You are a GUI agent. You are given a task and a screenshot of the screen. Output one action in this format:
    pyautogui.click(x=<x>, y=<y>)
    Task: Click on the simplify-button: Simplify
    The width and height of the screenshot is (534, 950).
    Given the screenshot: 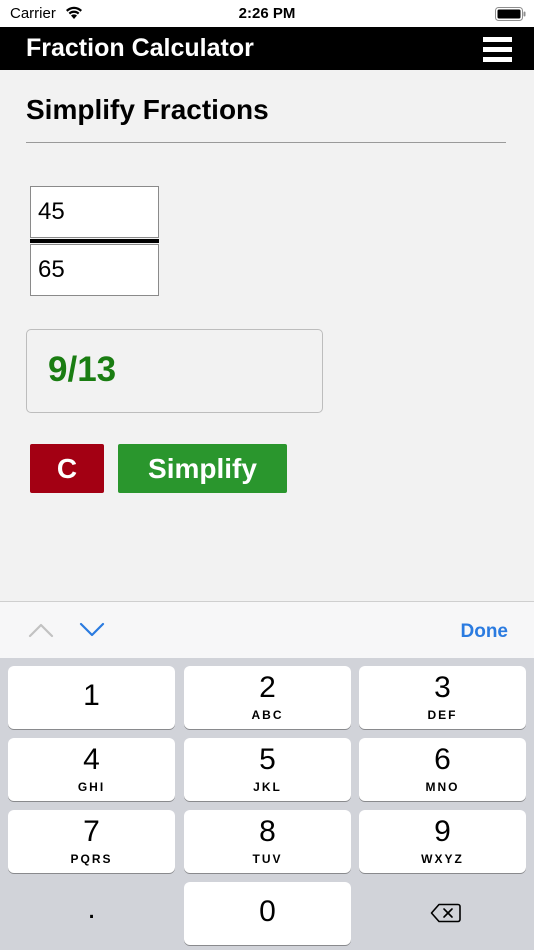 What is the action you would take?
    pyautogui.click(x=202, y=468)
    